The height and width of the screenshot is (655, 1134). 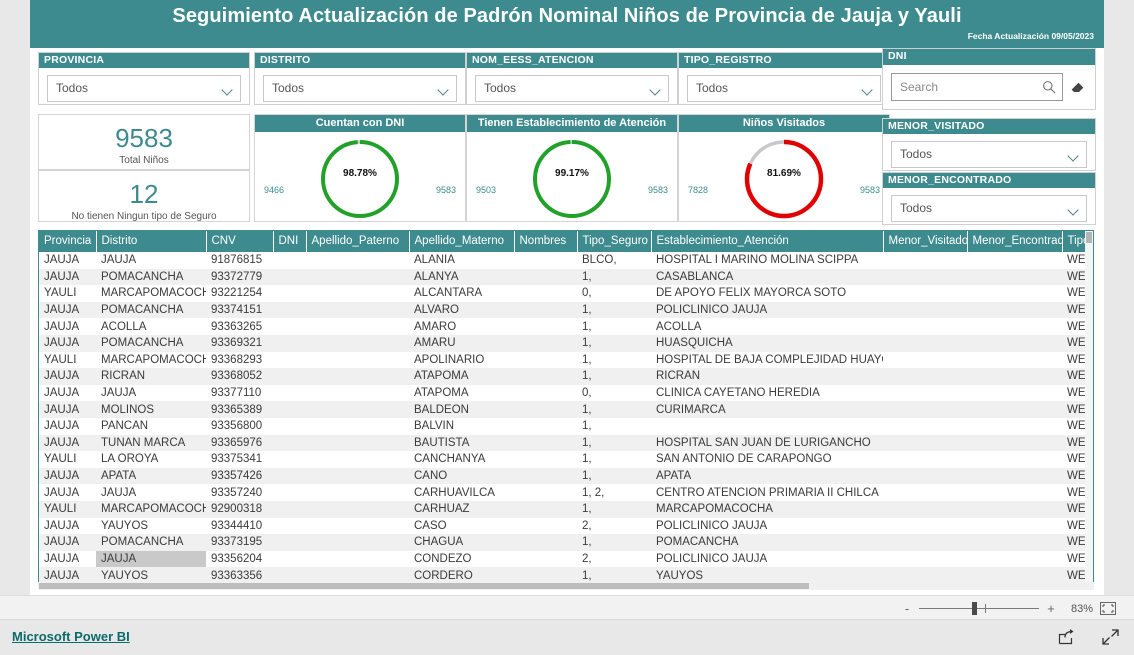 What do you see at coordinates (461, 277) in the screenshot?
I see `table-cell: ALANYA` at bounding box center [461, 277].